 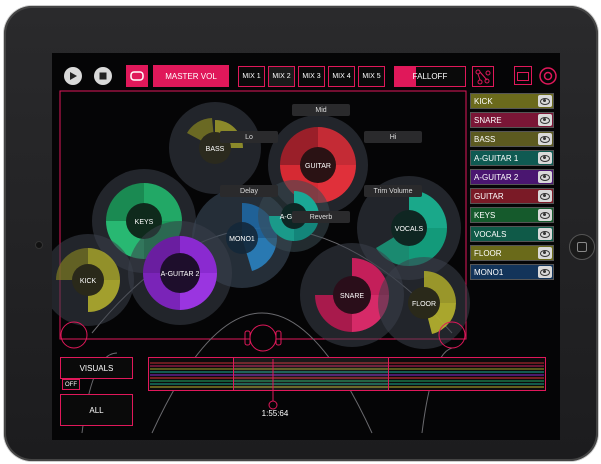 I want to click on node-label: KEYS, so click(x=144, y=222).